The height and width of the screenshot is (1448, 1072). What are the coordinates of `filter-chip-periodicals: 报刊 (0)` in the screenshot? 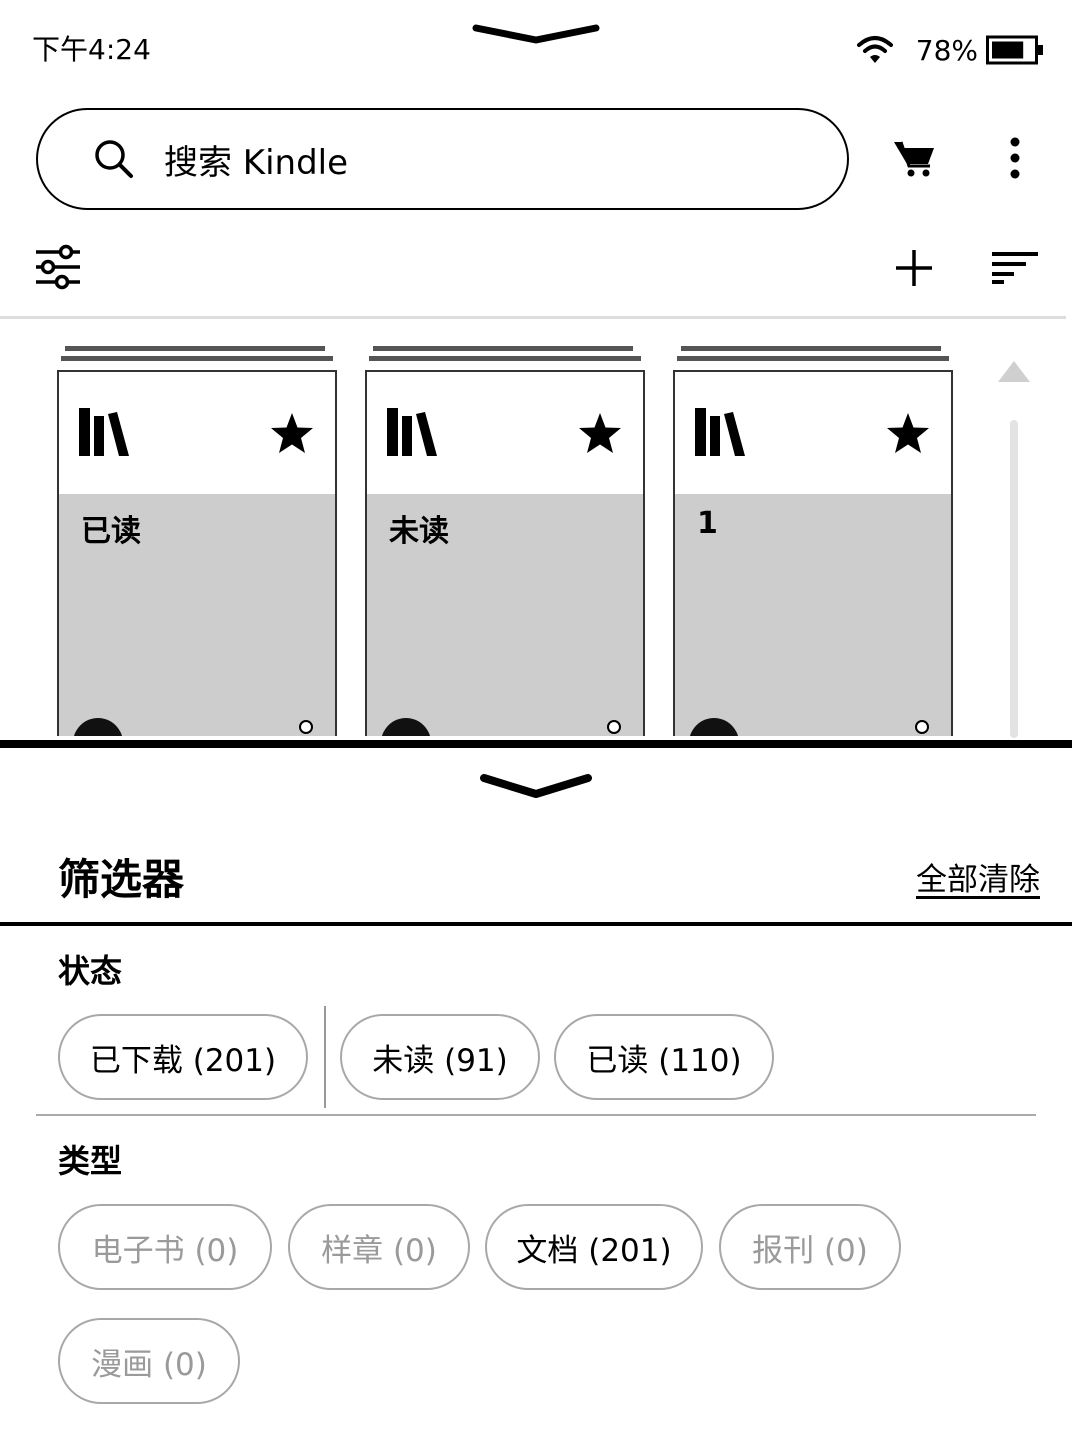 It's located at (810, 1247).